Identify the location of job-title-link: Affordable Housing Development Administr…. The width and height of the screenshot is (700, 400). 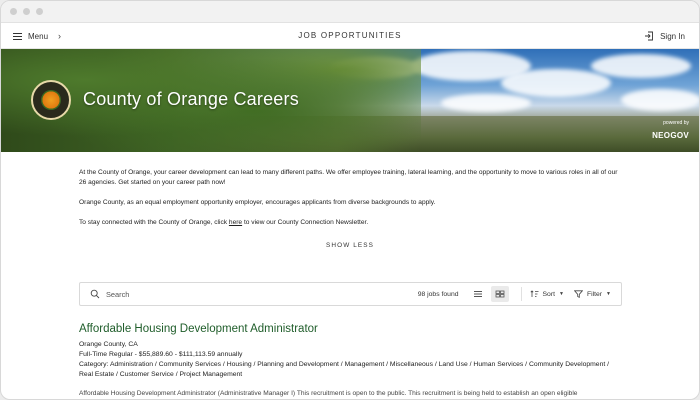
(349, 329).